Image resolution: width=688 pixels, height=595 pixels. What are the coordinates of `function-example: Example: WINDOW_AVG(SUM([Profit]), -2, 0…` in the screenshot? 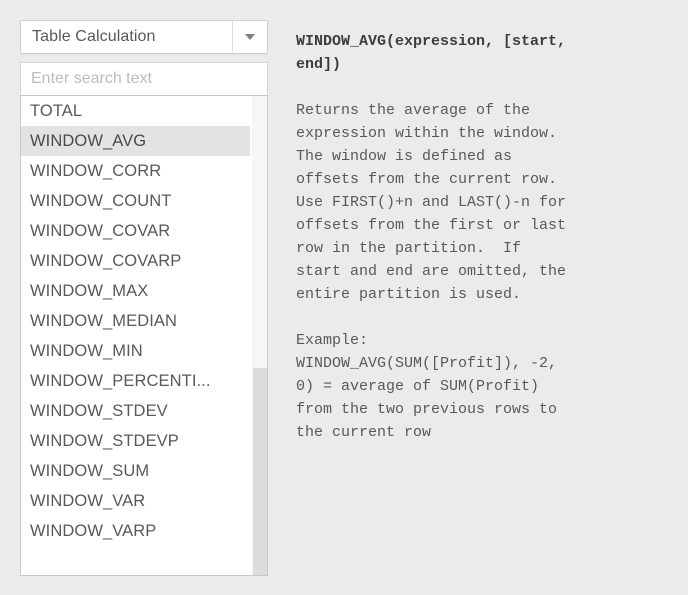 It's located at (427, 386).